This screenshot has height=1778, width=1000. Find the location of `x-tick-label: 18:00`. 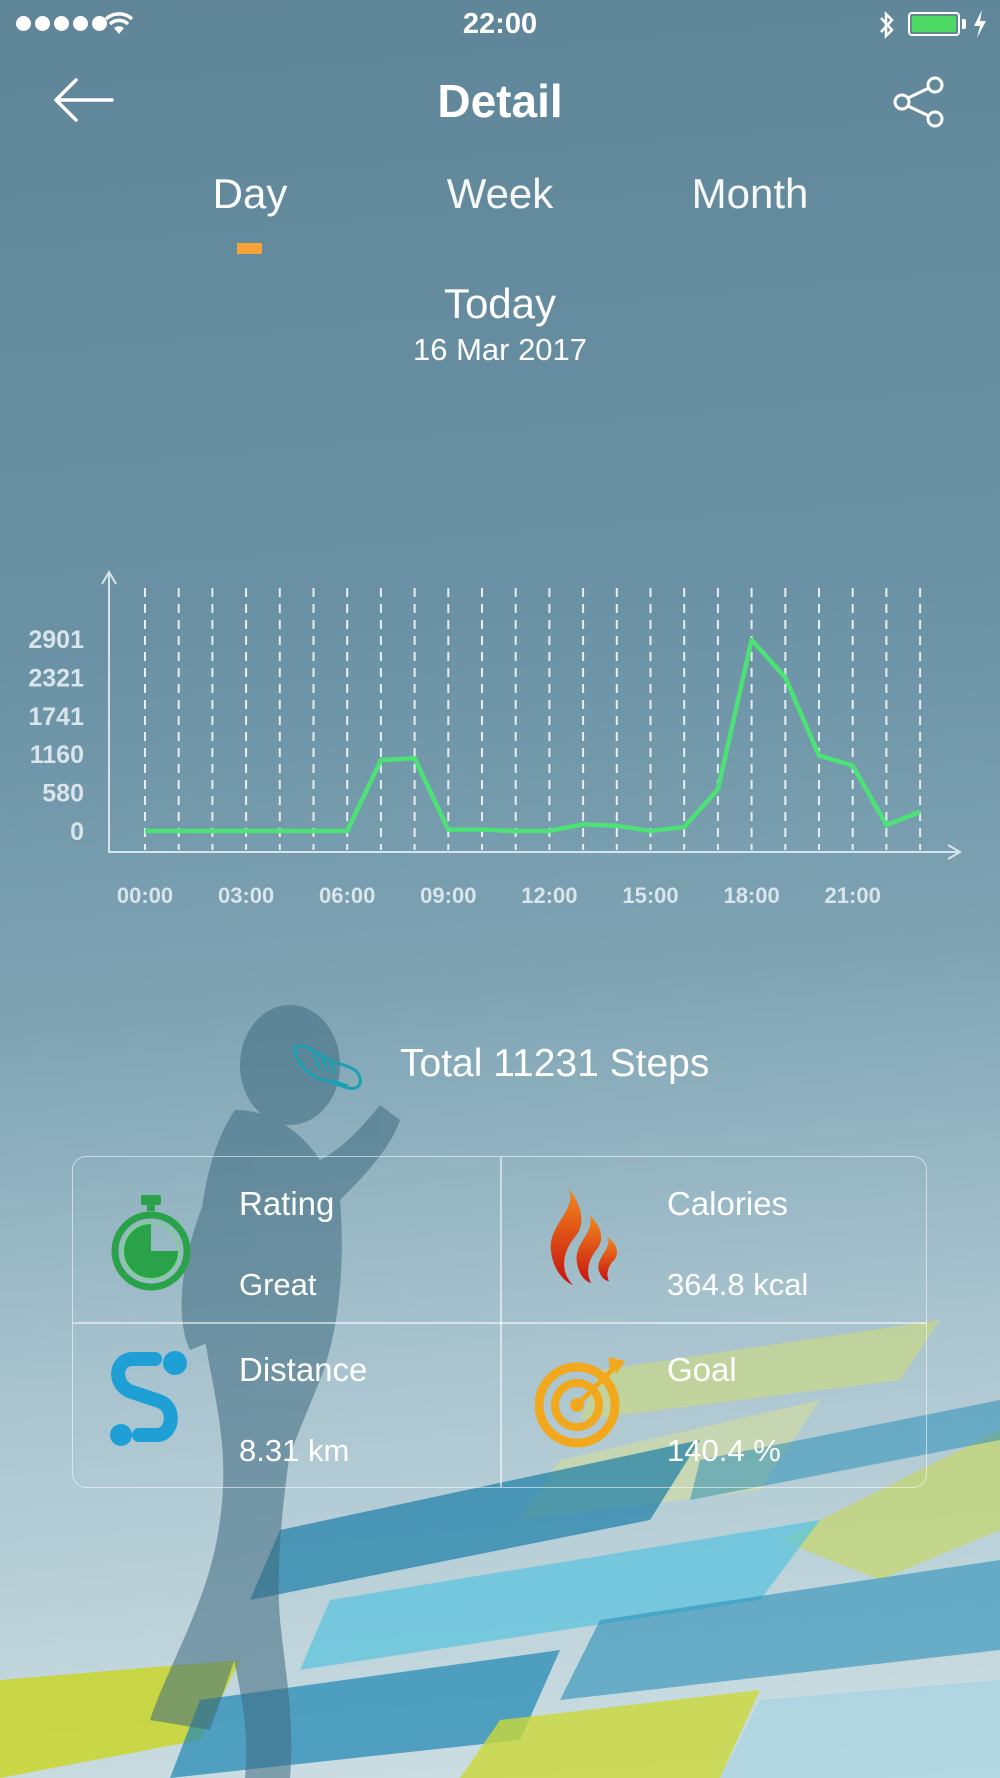

x-tick-label: 18:00 is located at coordinates (751, 895).